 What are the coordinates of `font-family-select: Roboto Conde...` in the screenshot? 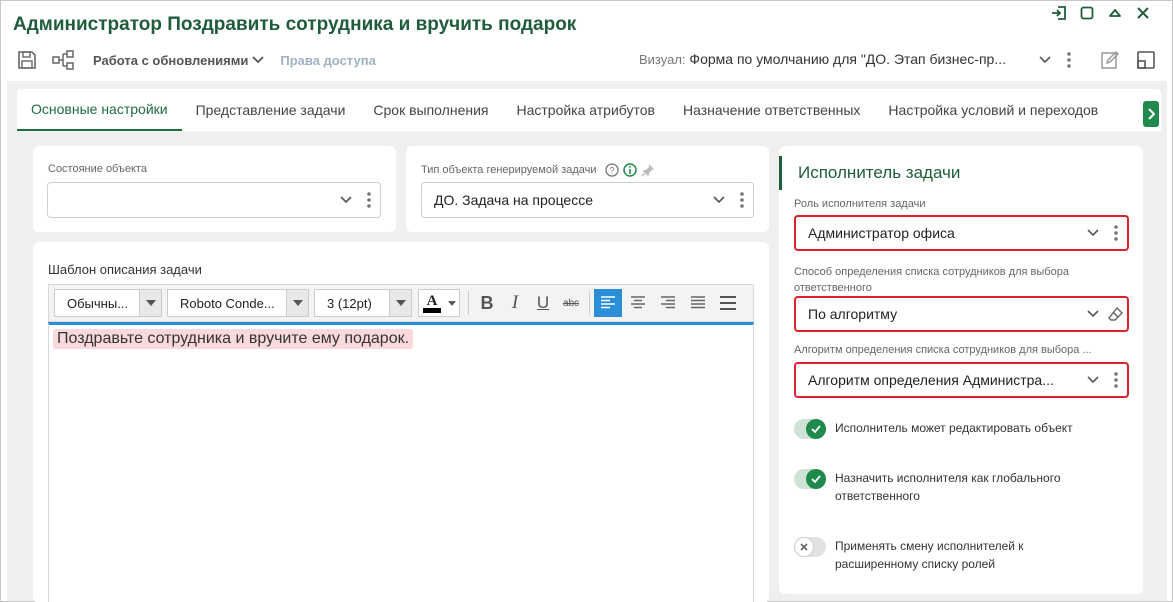 It's located at (238, 303).